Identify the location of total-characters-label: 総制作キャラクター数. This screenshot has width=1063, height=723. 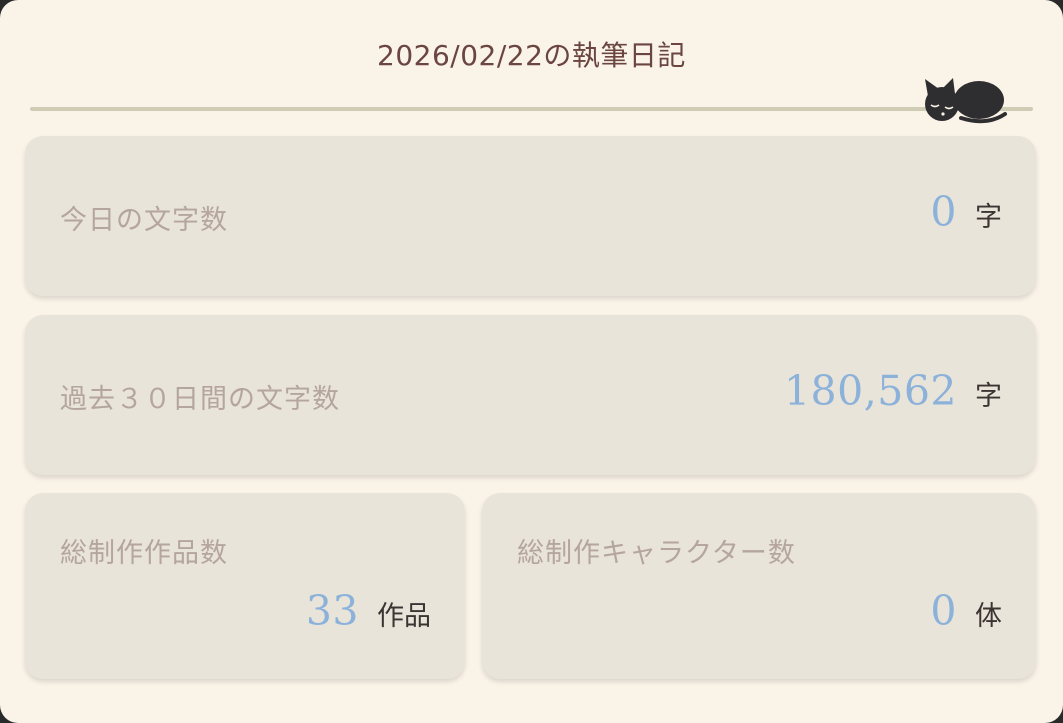
(656, 553).